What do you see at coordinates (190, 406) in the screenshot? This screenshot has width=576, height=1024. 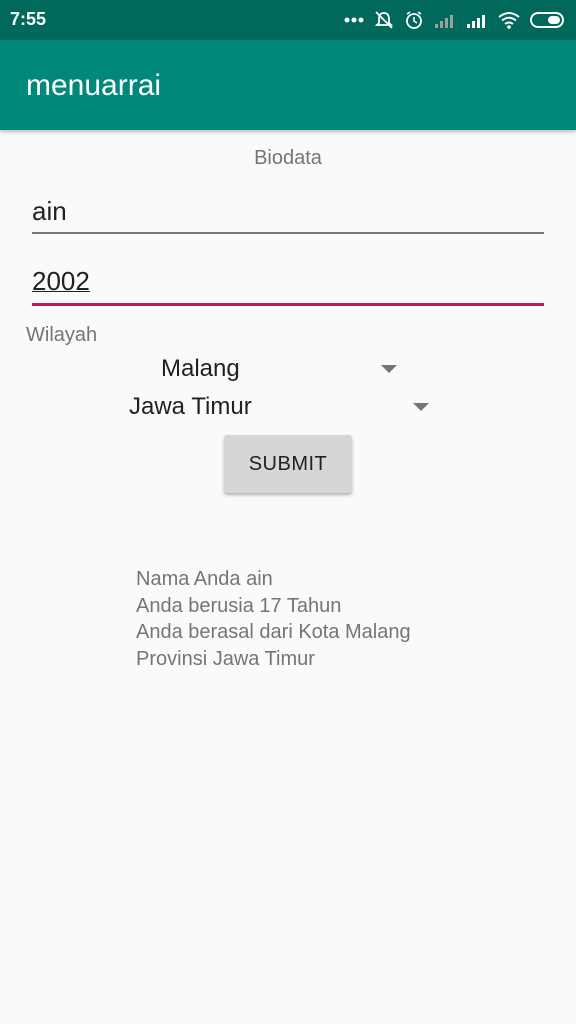 I see `province-spinner-value: Jawa Timur` at bounding box center [190, 406].